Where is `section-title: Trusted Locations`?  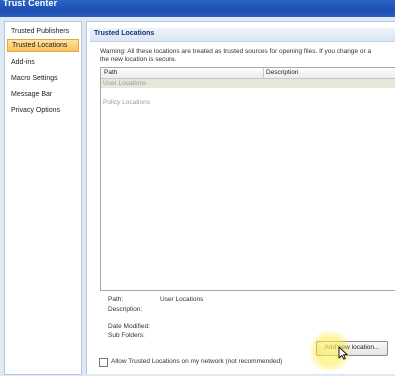 section-title: Trusted Locations is located at coordinates (124, 33).